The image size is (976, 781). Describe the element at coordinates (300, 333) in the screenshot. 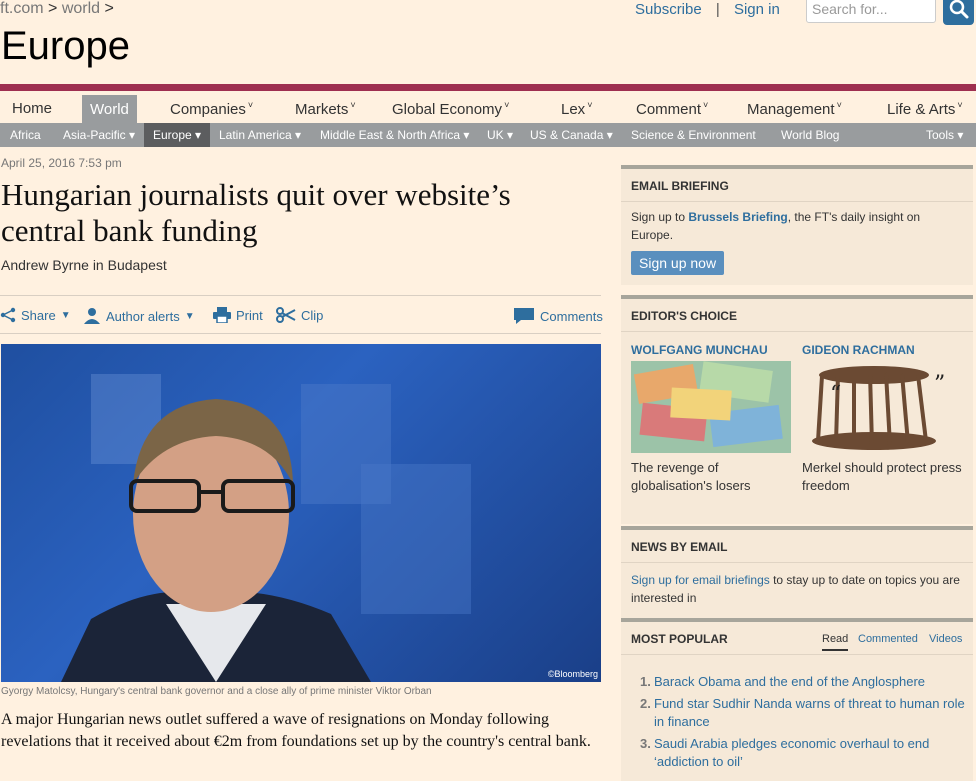

I see `divider` at that location.